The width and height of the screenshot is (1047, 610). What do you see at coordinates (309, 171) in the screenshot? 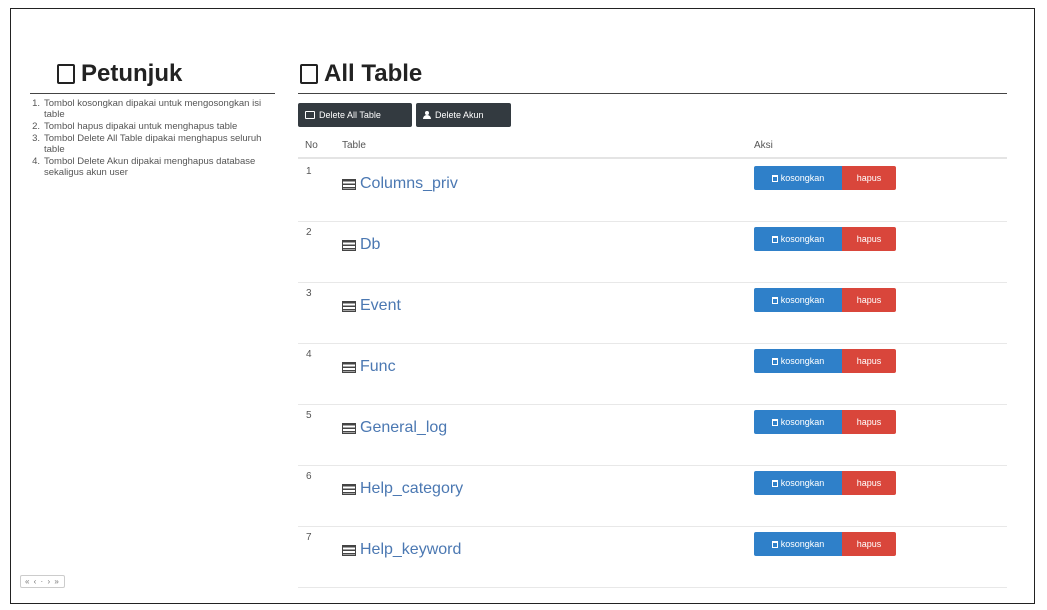
I see `row-number: 1` at bounding box center [309, 171].